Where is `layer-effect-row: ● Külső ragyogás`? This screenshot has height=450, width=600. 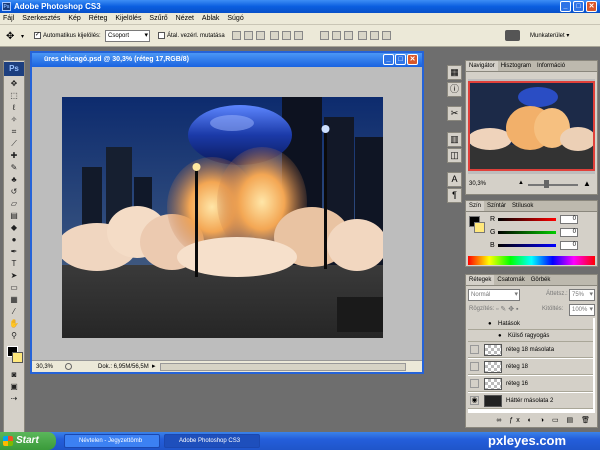 layer-effect-row: ● Külső ragyogás is located at coordinates (530, 336).